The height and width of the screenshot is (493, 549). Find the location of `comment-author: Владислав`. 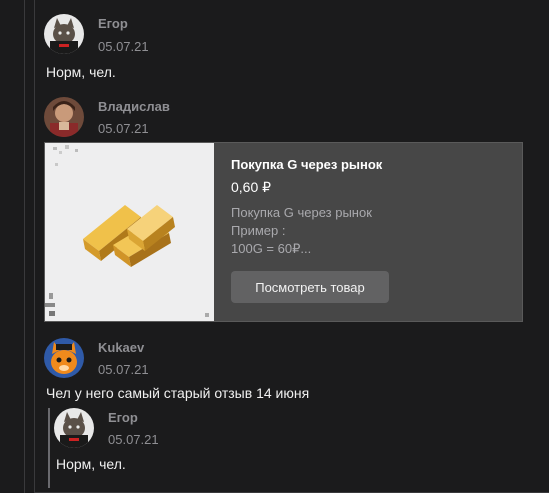

comment-author: Владислав is located at coordinates (134, 106).